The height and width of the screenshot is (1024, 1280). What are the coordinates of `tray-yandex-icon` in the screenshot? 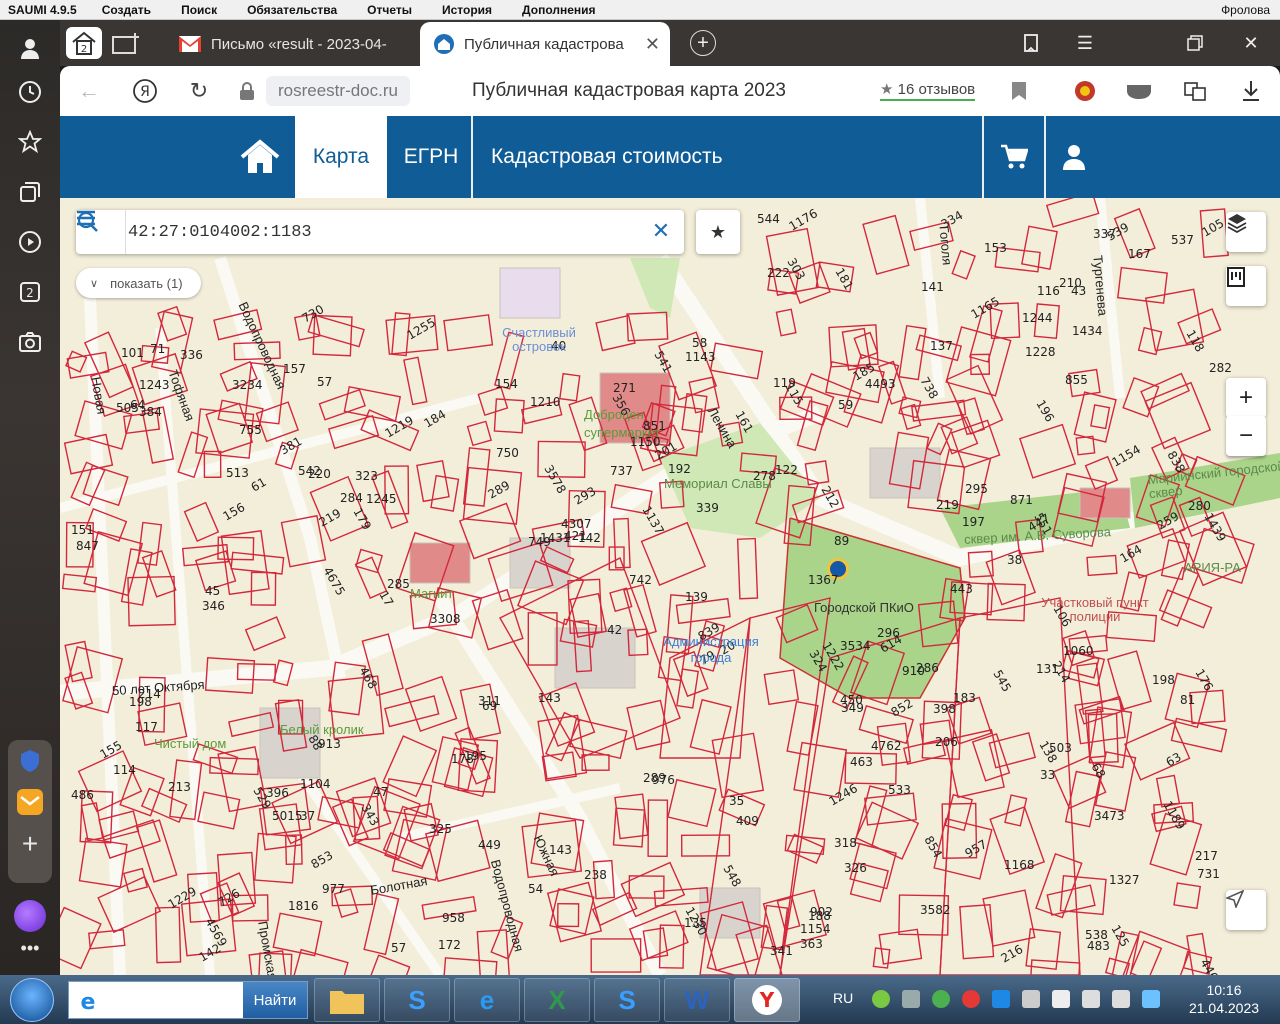 It's located at (971, 999).